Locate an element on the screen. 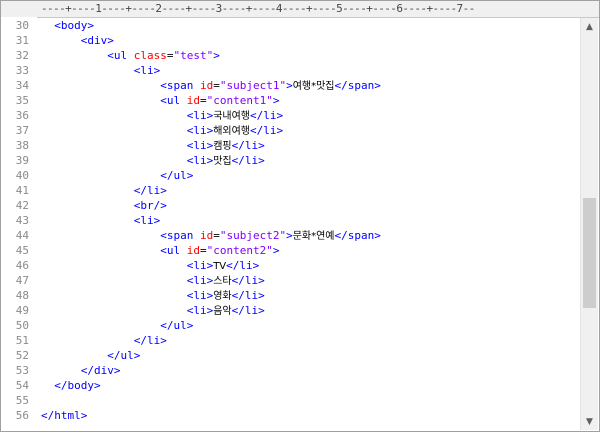 This screenshot has height=432, width=600. token-txt: 맛집 is located at coordinates (222, 161).